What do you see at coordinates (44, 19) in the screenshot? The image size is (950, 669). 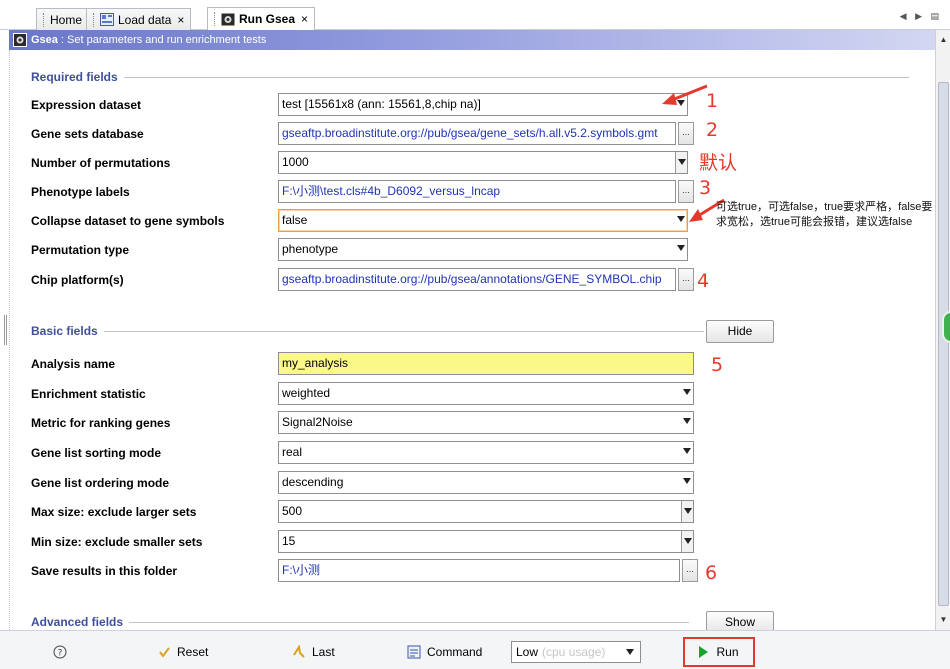 I see `tab-grip` at bounding box center [44, 19].